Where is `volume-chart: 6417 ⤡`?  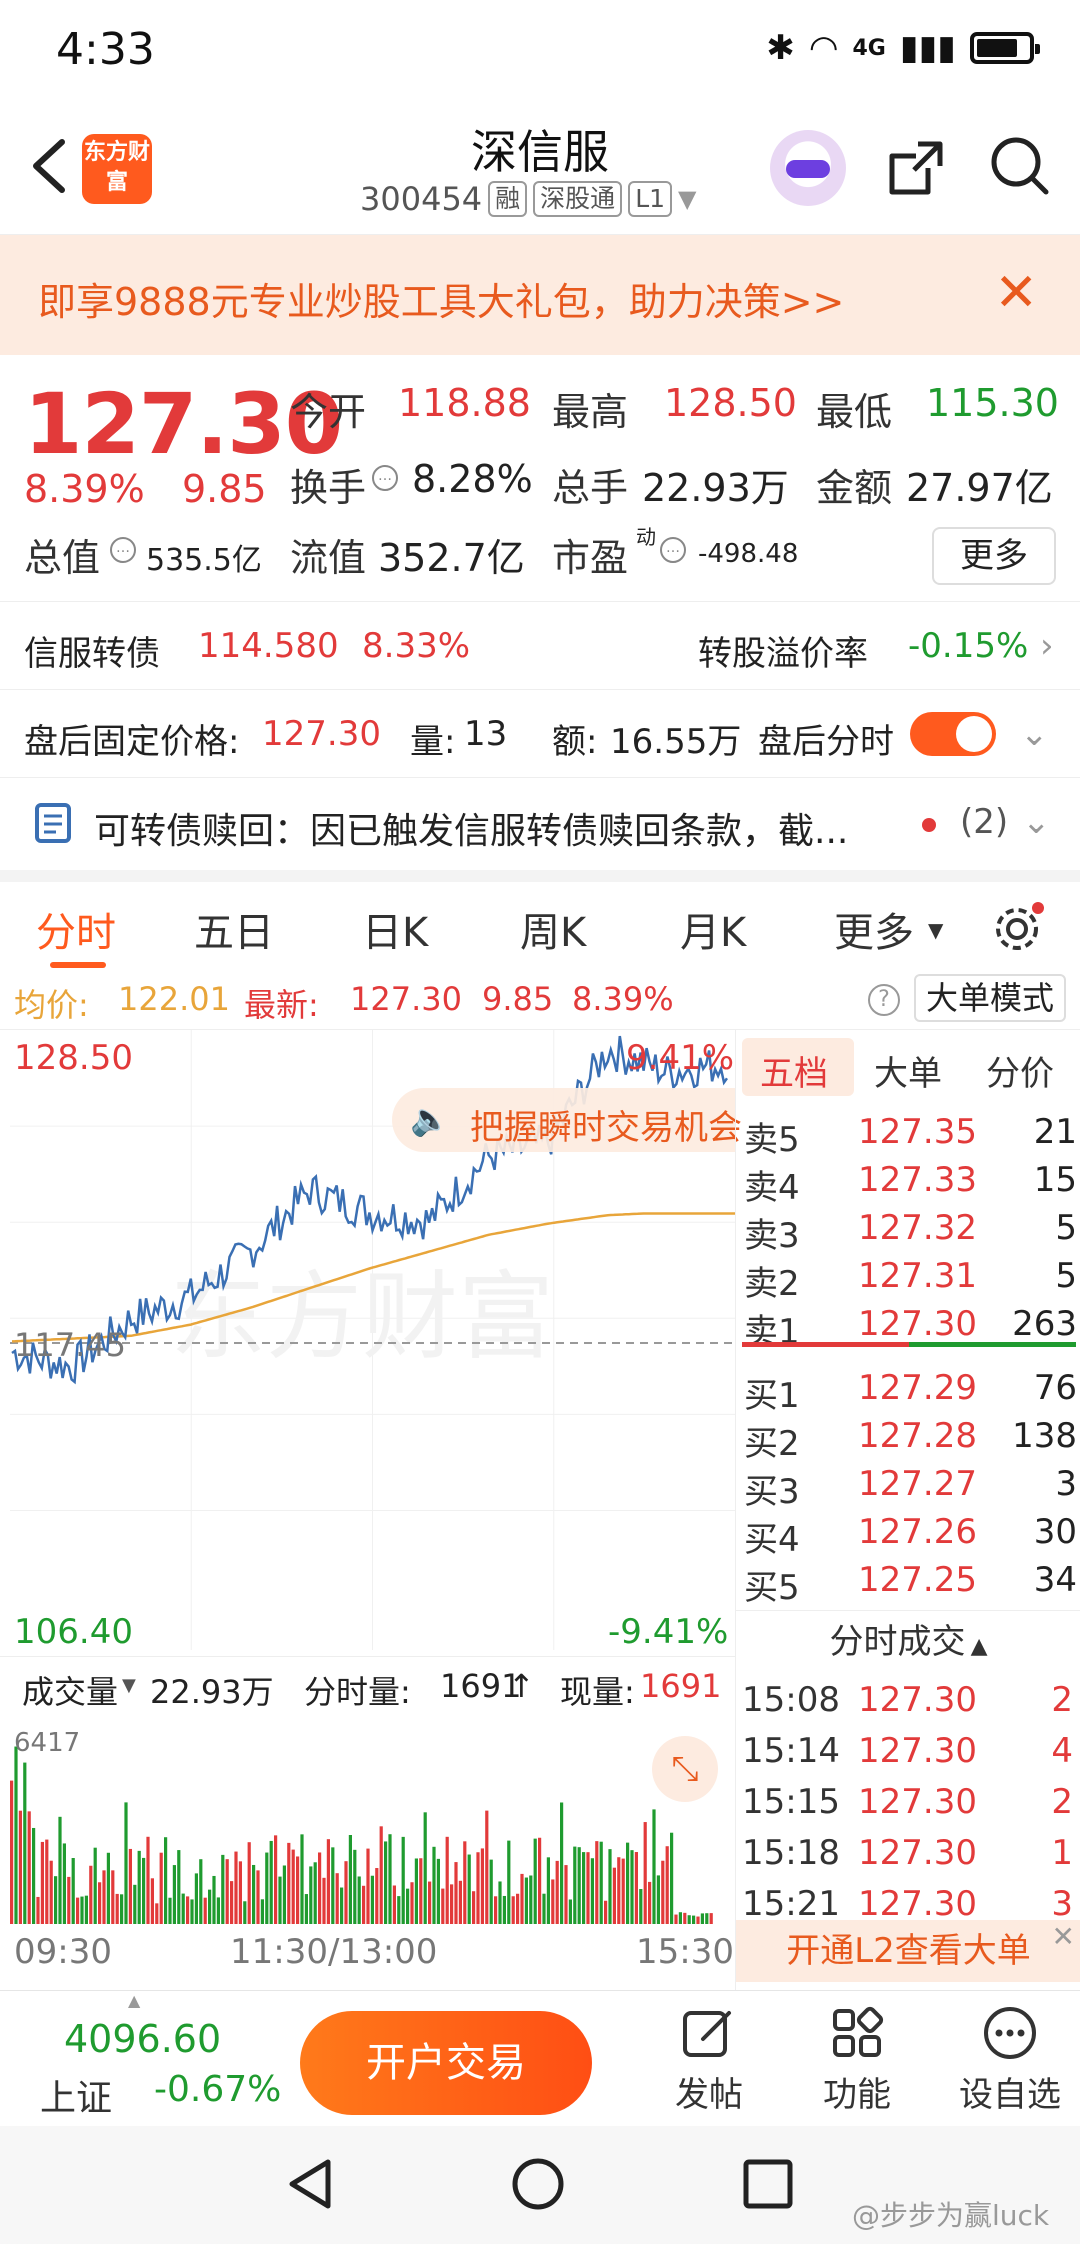
volume-chart: 6417 ⤡ is located at coordinates (367, 1821).